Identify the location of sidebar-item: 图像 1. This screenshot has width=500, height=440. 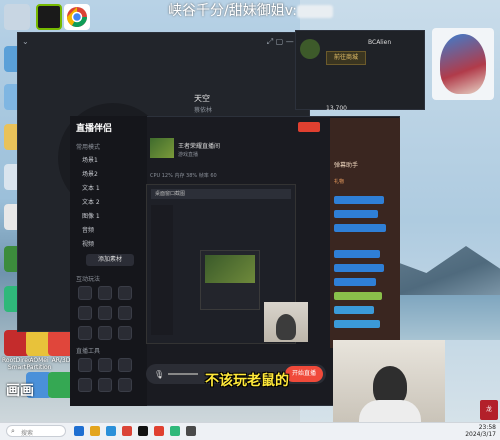
(91, 217).